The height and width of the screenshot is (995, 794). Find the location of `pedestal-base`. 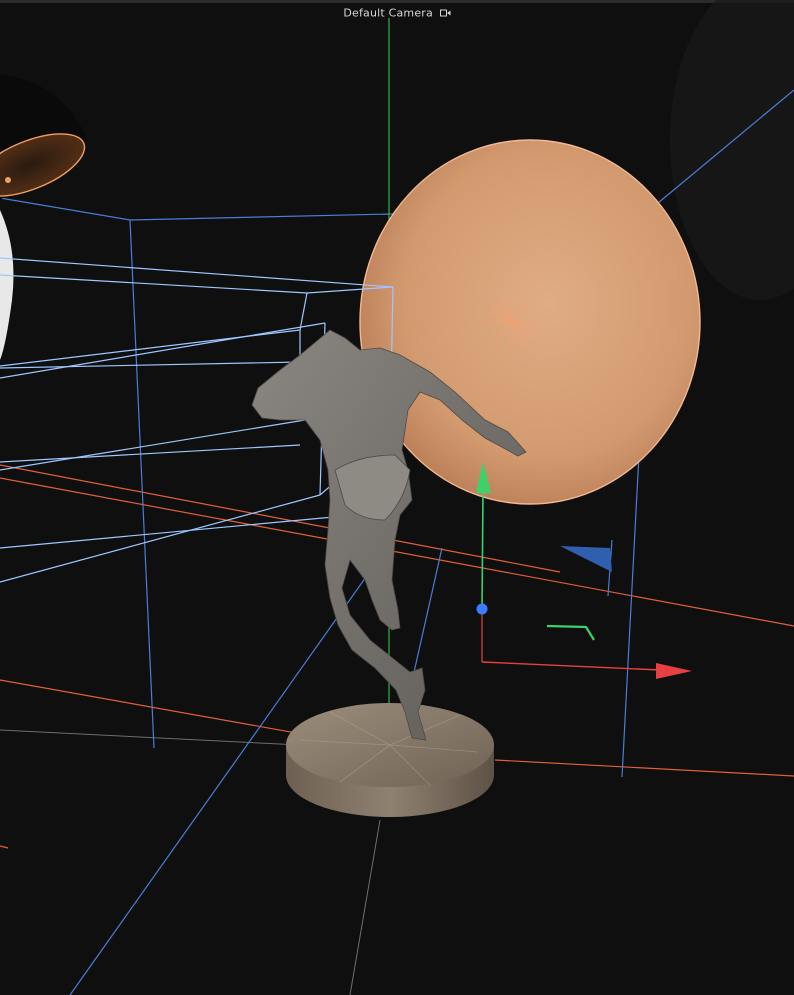

pedestal-base is located at coordinates (390, 760).